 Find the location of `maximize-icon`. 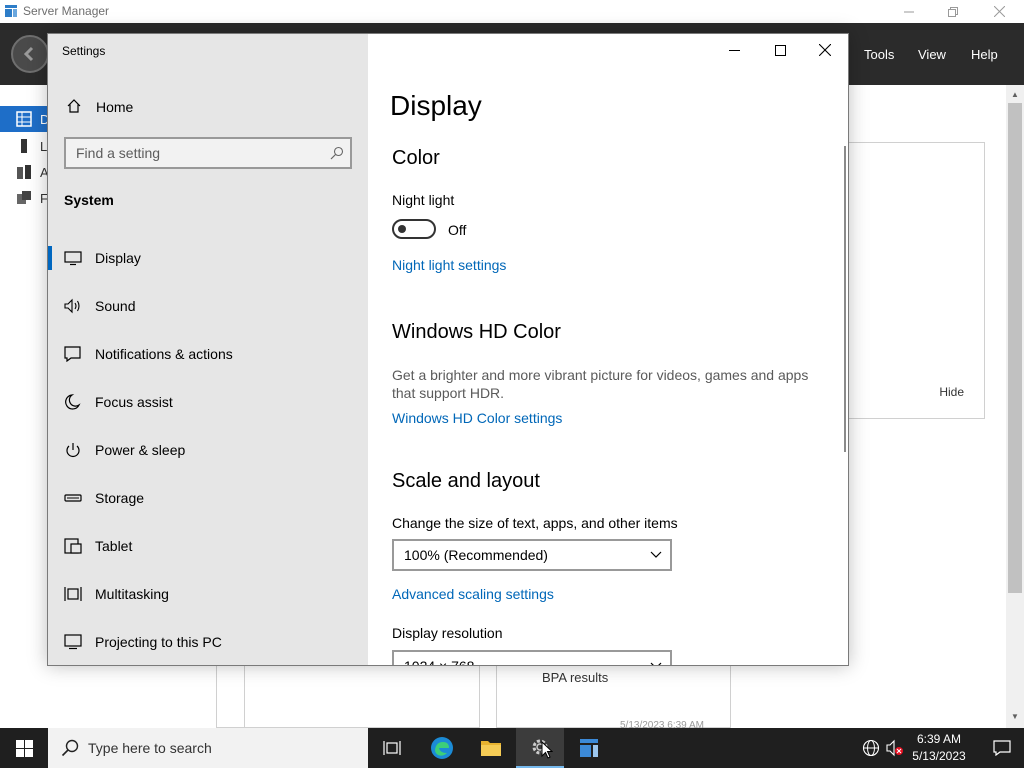

maximize-icon is located at coordinates (780, 50).